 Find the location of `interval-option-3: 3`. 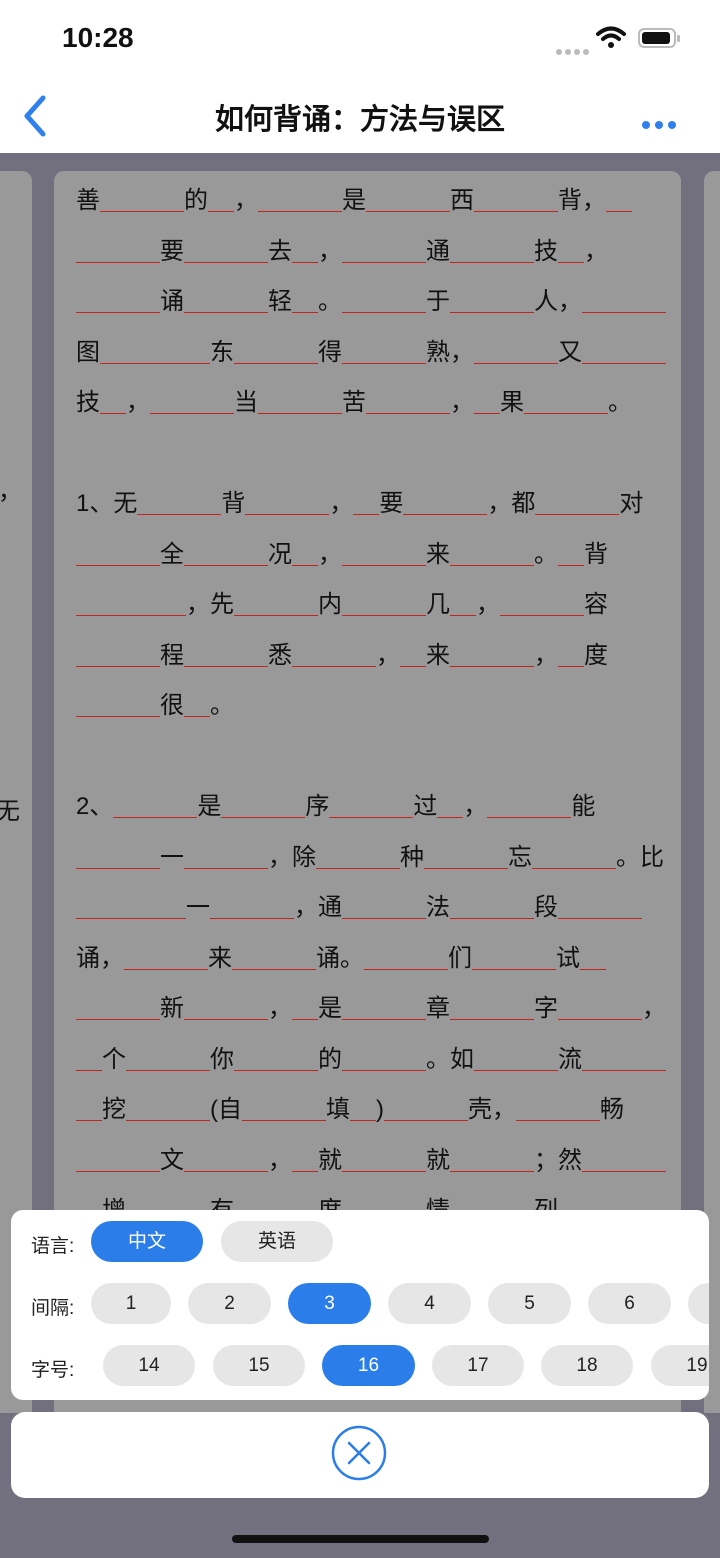

interval-option-3: 3 is located at coordinates (329, 1303).